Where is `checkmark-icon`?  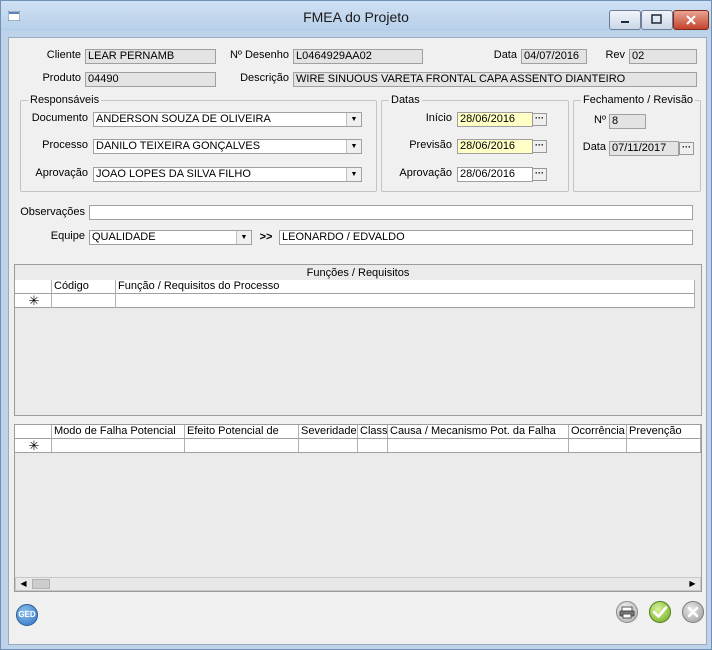
checkmark-icon is located at coordinates (660, 612).